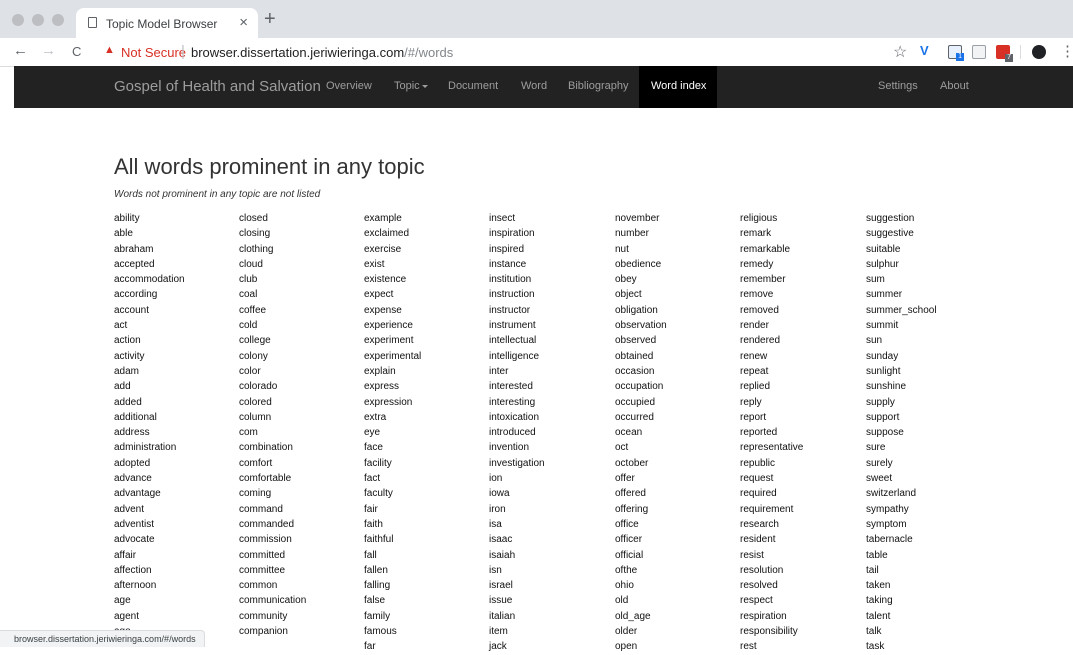 Image resolution: width=1073 pixels, height=655 pixels. What do you see at coordinates (954, 86) in the screenshot?
I see `nav-about: About` at bounding box center [954, 86].